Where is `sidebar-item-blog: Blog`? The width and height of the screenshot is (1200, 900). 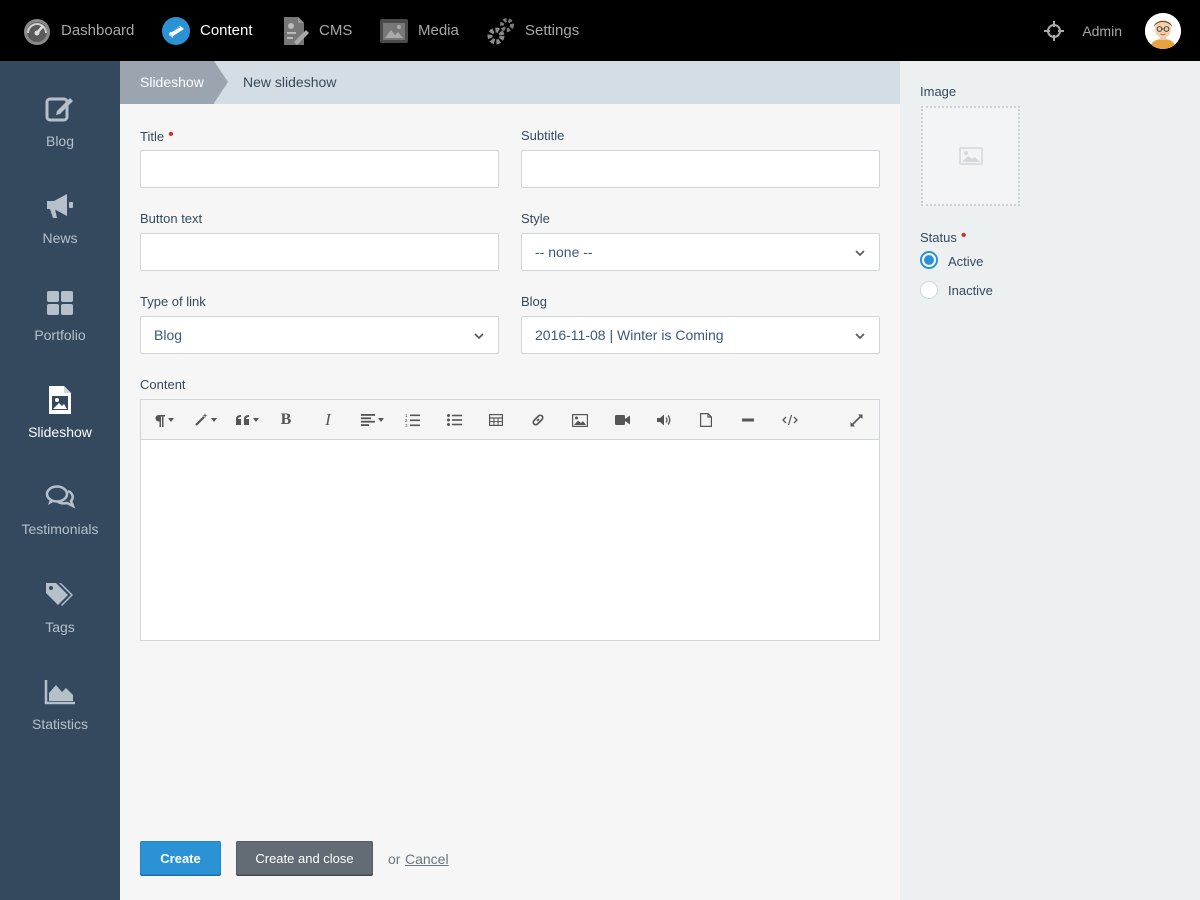 sidebar-item-blog: Blog is located at coordinates (60, 133).